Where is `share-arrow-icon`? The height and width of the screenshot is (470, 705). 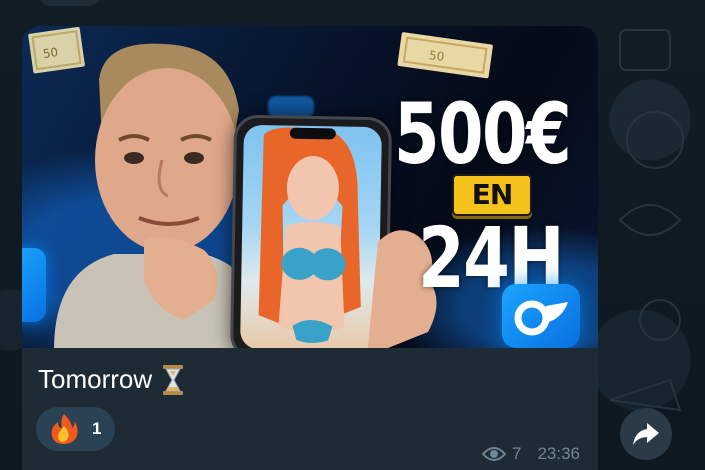 share-arrow-icon is located at coordinates (646, 434).